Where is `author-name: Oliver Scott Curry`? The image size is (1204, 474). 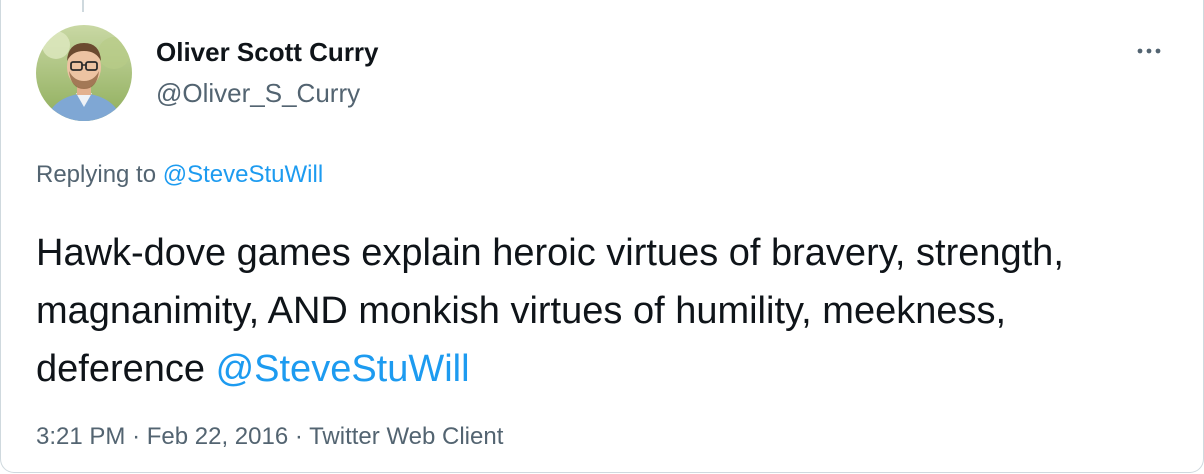 author-name: Oliver Scott Curry is located at coordinates (267, 52).